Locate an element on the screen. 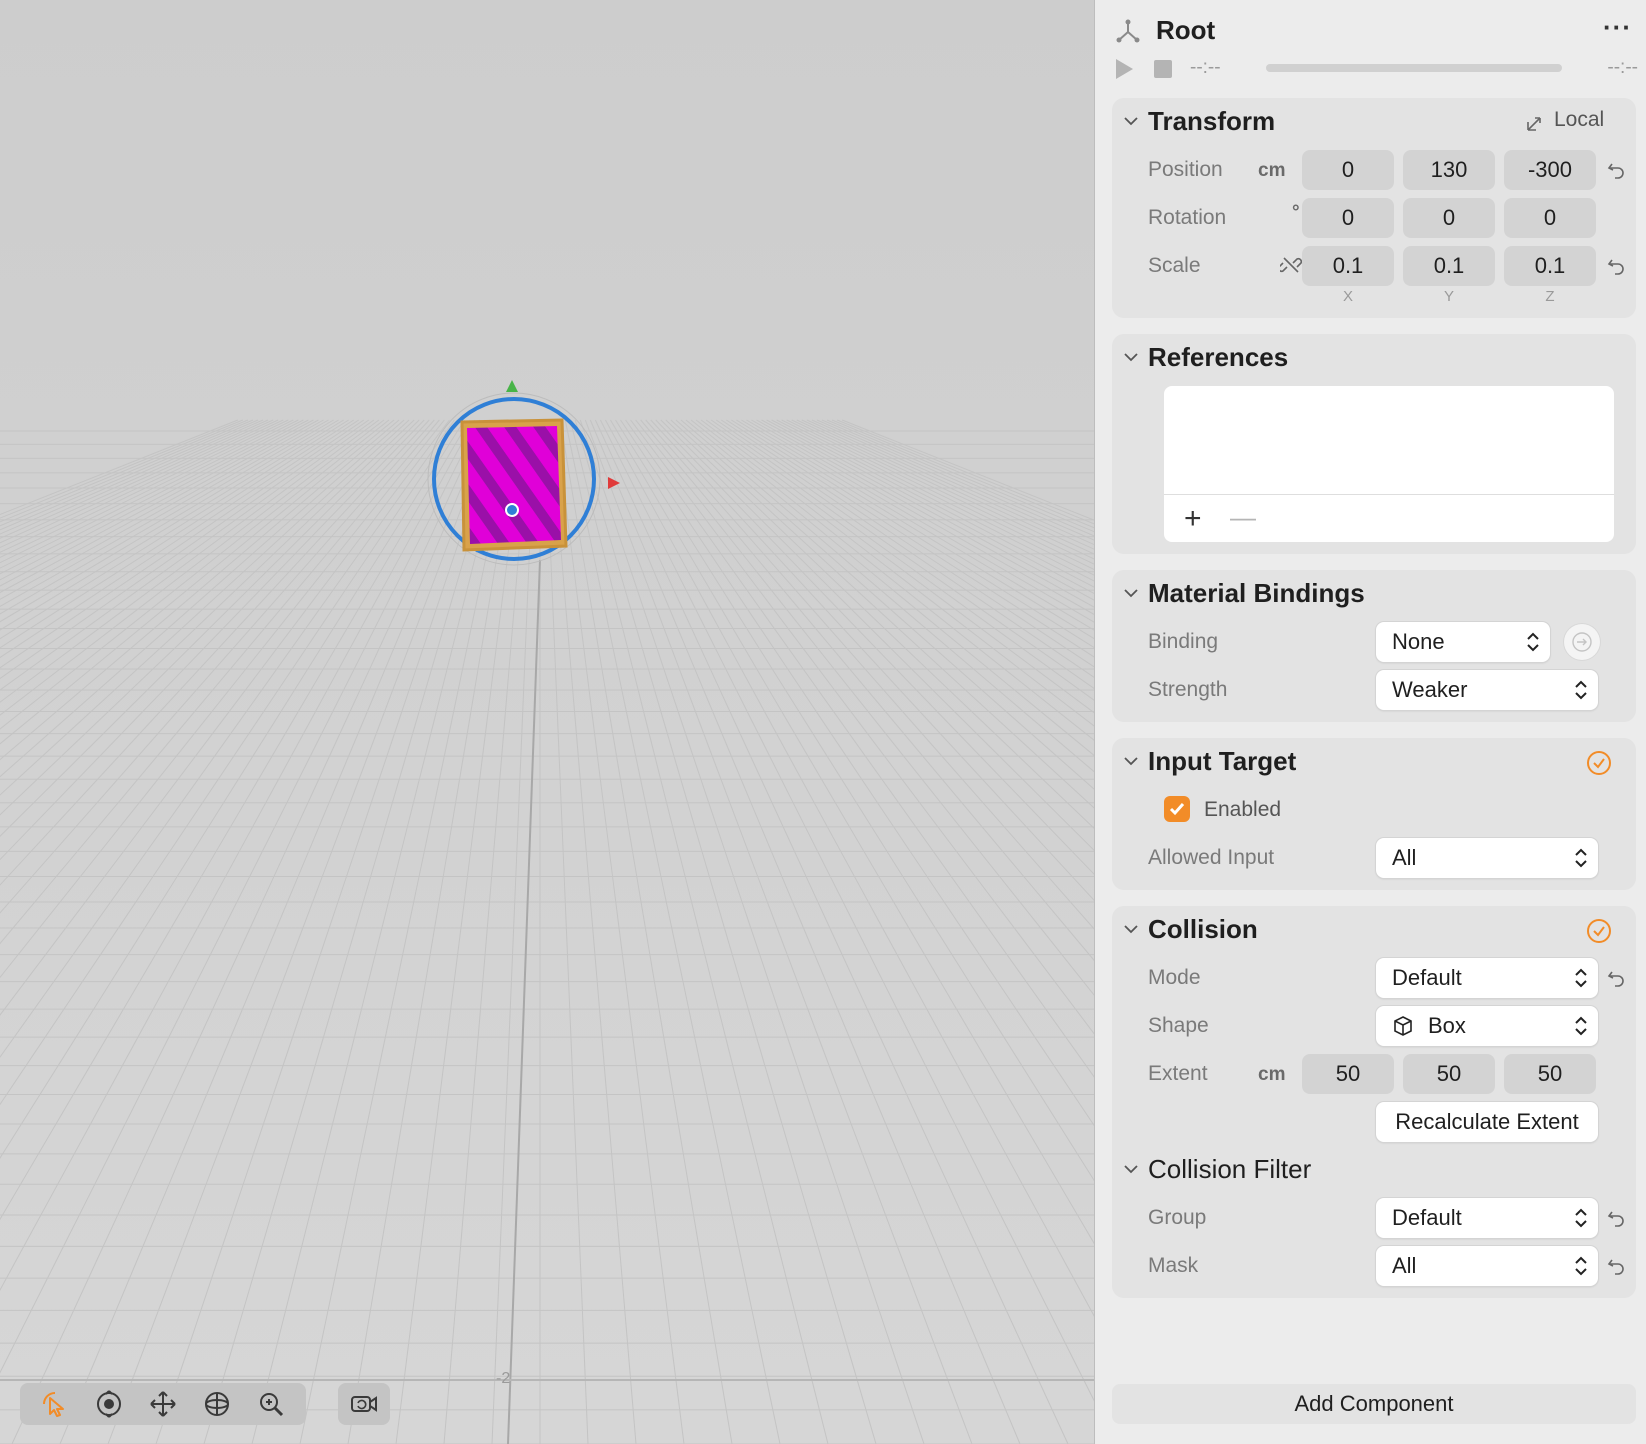 The image size is (1646, 1444). coordinate-space-icon is located at coordinates (1535, 123).